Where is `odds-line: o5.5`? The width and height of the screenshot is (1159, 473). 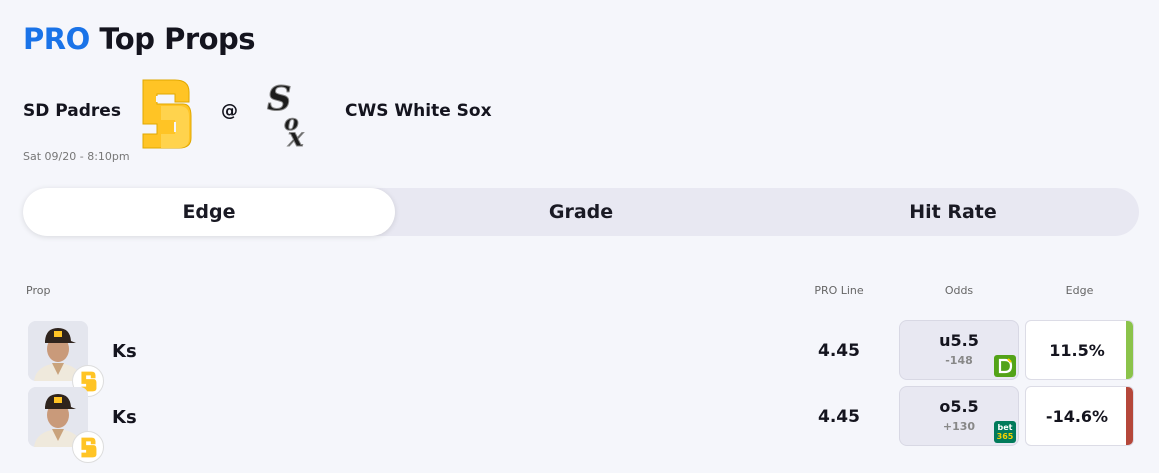
odds-line: o5.5 is located at coordinates (959, 406).